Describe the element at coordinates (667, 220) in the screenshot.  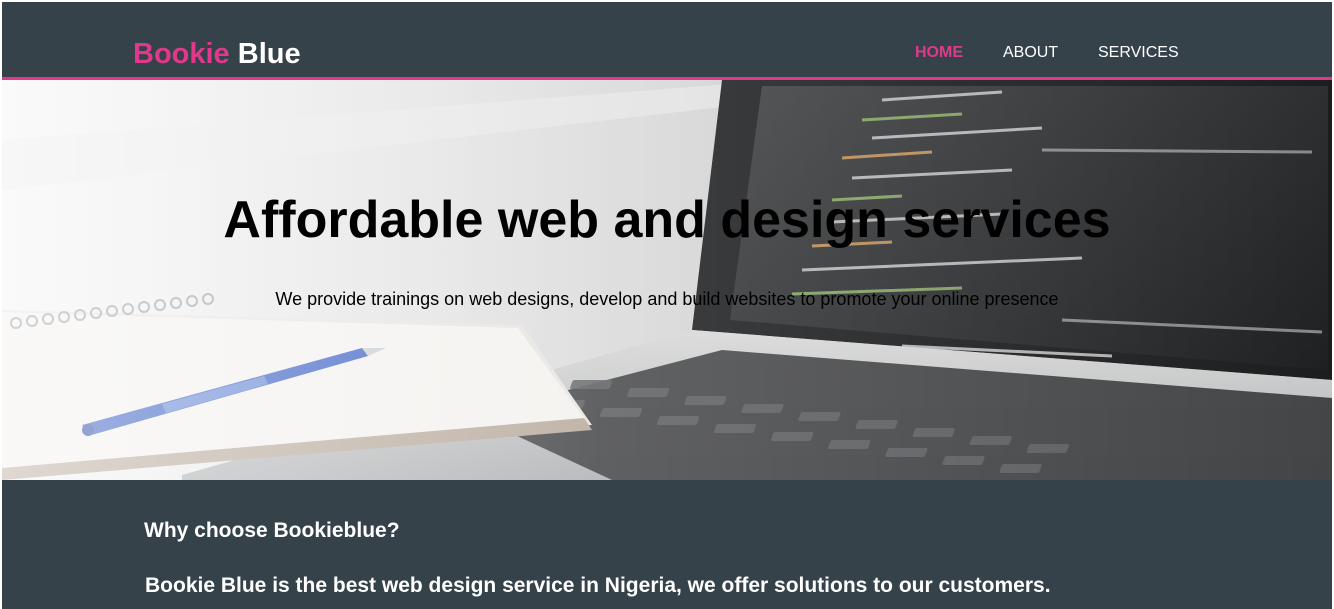
I see `hero-title: Affordable web and design services` at that location.